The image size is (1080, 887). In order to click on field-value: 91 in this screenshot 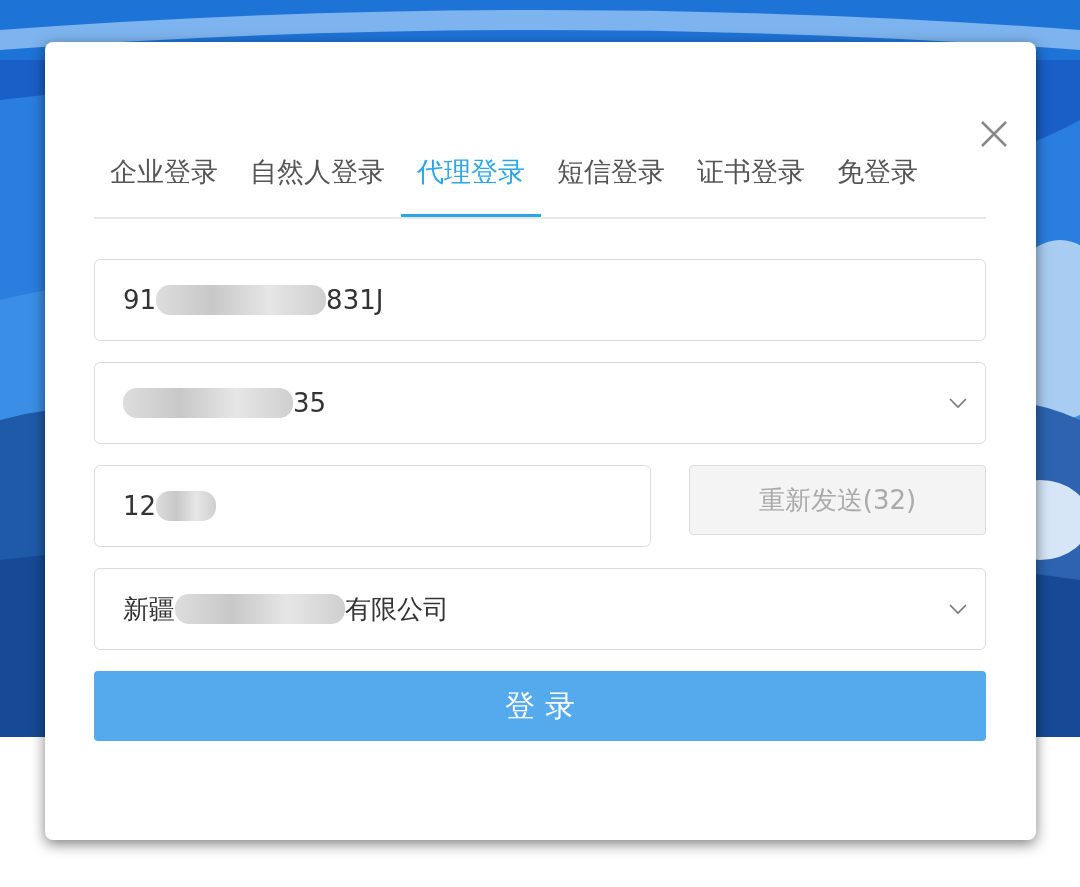, I will do `click(140, 300)`.